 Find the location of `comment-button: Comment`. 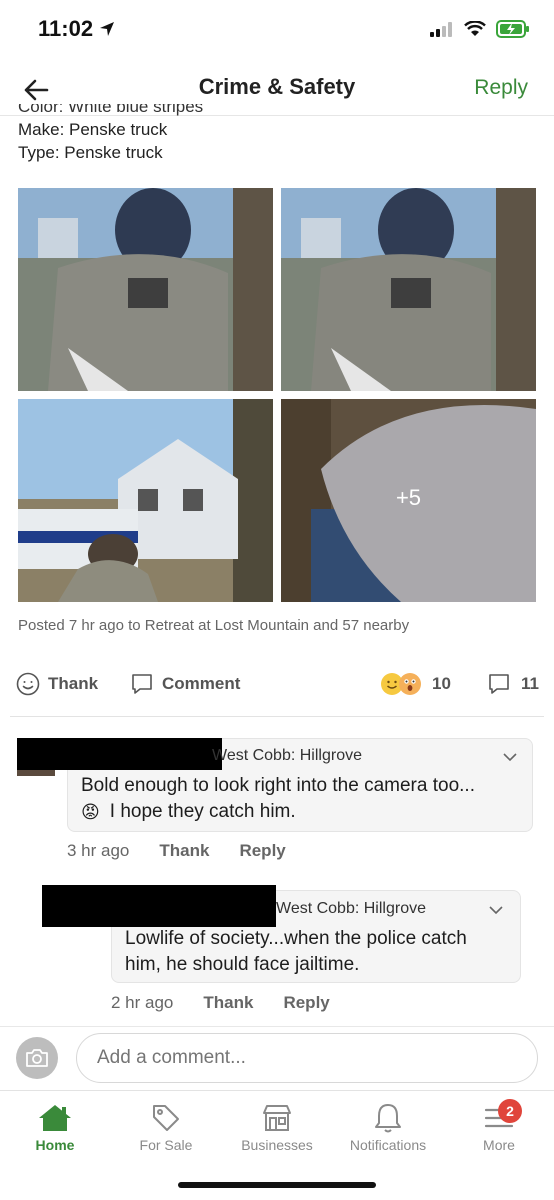

comment-button: Comment is located at coordinates (185, 684).